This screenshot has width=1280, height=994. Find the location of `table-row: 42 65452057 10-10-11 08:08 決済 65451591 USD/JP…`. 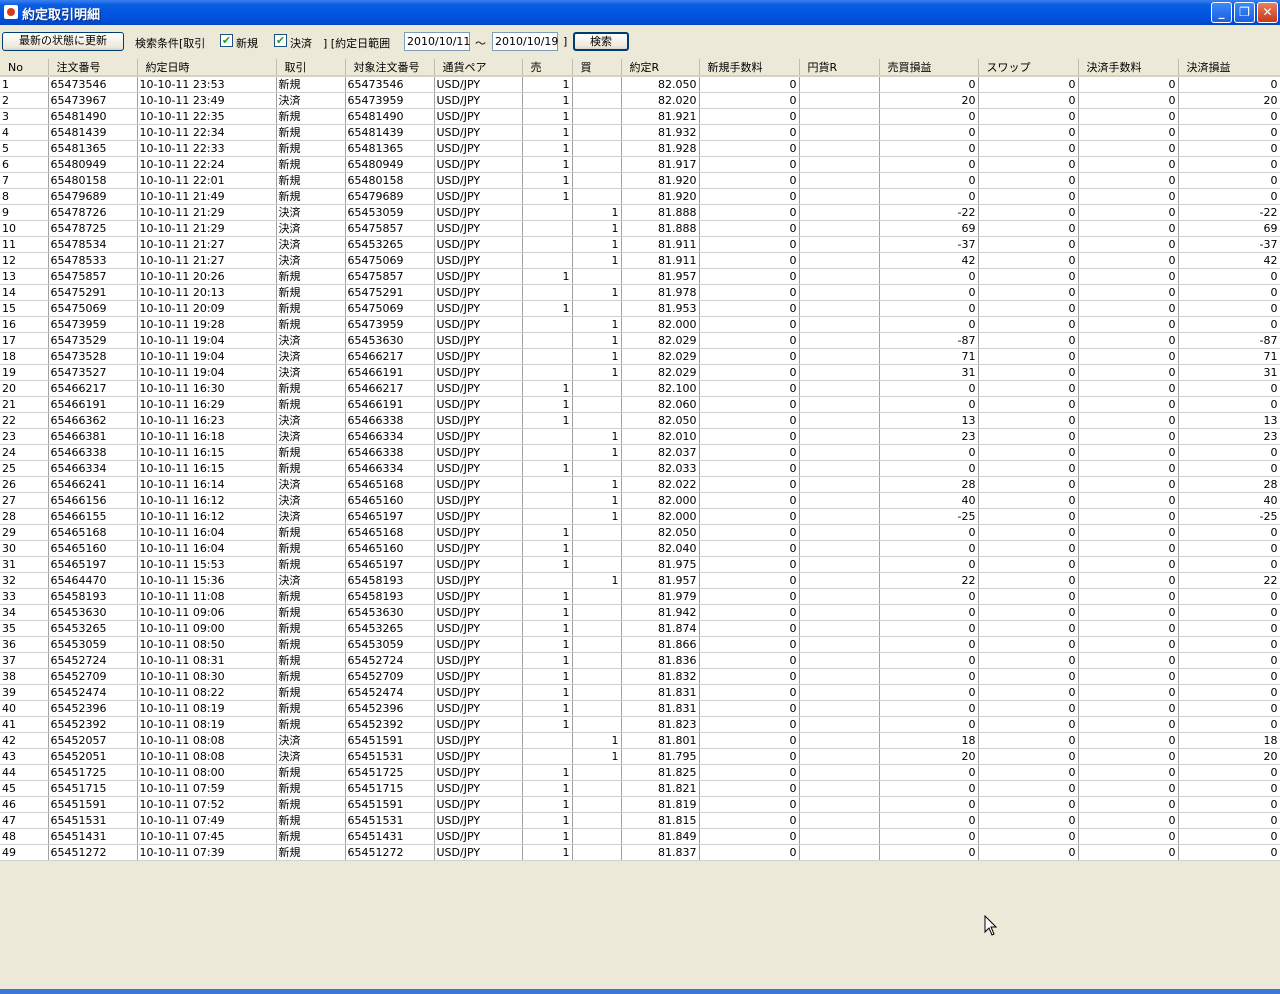

table-row: 42 65452057 10-10-11 08:08 決済 65451591 USD/JP… is located at coordinates (640, 740).